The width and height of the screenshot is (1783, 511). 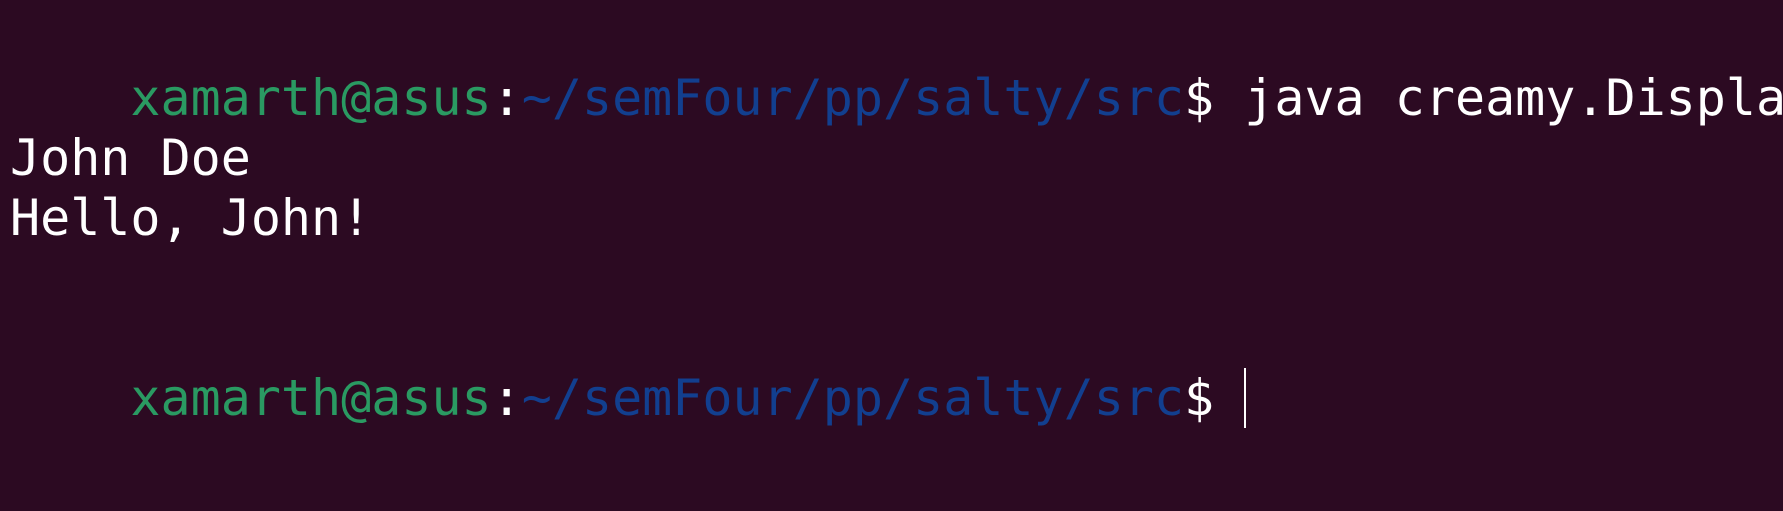 What do you see at coordinates (130, 158) in the screenshot?
I see `output-line-1: John Doe` at bounding box center [130, 158].